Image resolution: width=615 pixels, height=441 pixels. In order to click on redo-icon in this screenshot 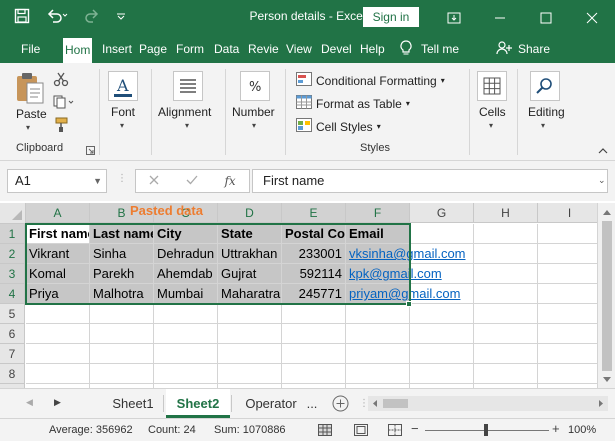, I will do `click(92, 16)`.